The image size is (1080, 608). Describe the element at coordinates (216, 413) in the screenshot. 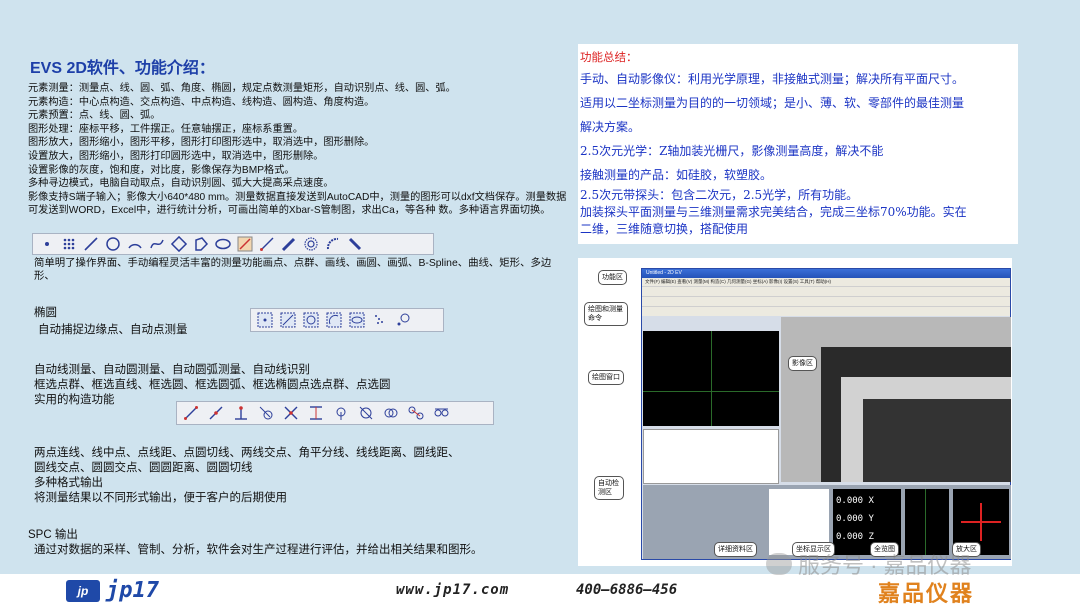

I see `midpoint-icon` at that location.